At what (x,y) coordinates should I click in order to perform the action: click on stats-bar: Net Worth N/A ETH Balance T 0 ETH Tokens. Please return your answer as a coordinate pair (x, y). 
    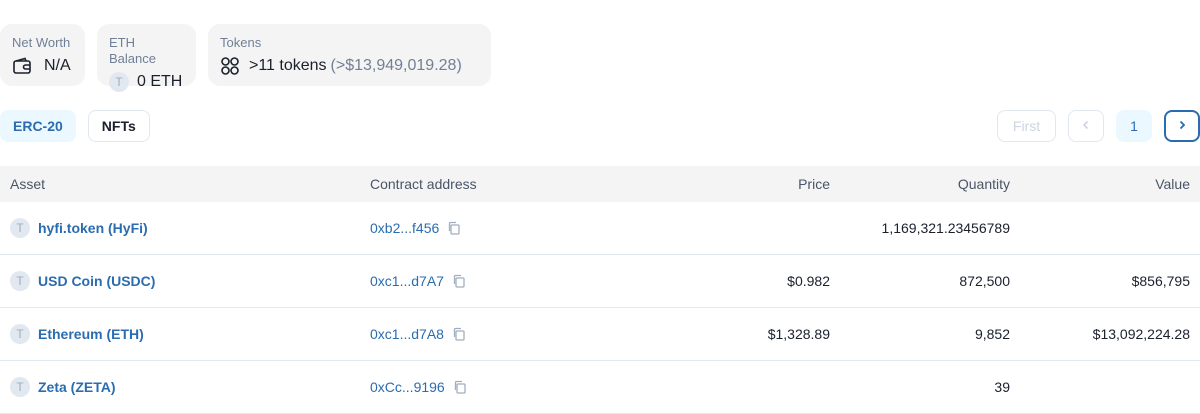
    Looking at the image, I should click on (245, 58).